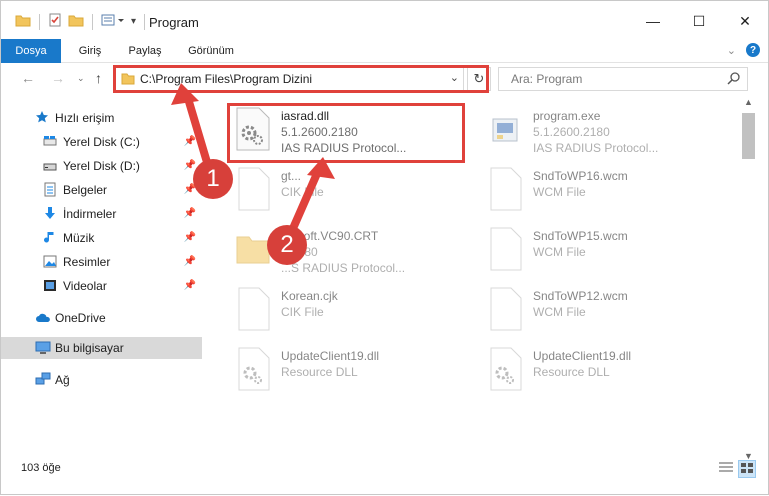 Image resolution: width=769 pixels, height=496 pixels. Describe the element at coordinates (346, 133) in the screenshot. I see `file-highlight-box` at that location.